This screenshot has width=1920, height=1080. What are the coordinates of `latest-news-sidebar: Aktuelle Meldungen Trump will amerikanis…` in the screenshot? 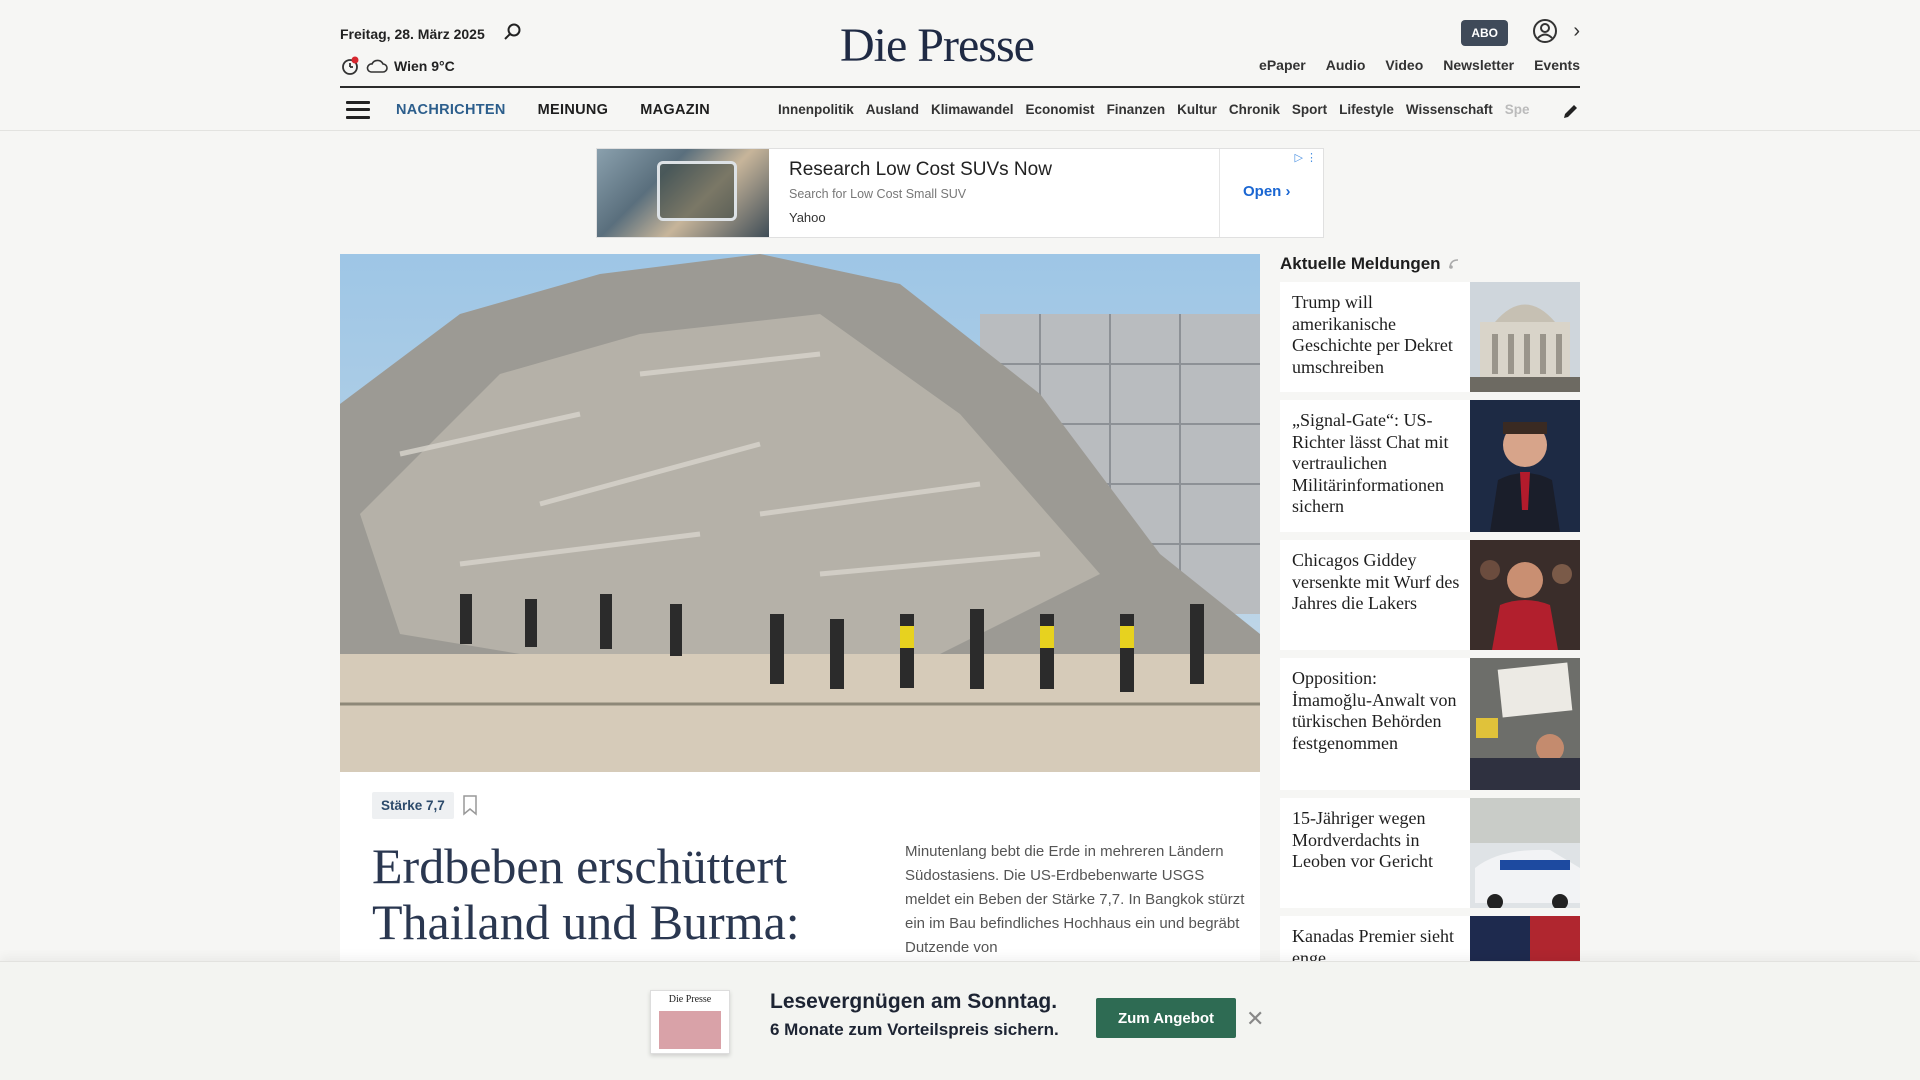 It's located at (1430, 644).